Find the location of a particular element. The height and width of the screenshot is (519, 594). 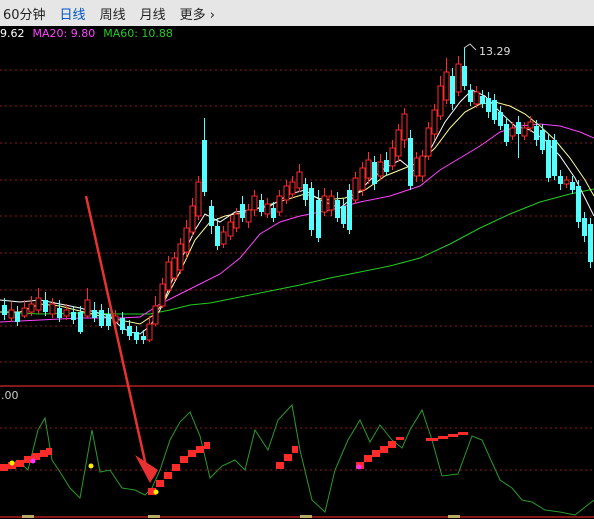

tab-weekly: 周线 is located at coordinates (113, 13).